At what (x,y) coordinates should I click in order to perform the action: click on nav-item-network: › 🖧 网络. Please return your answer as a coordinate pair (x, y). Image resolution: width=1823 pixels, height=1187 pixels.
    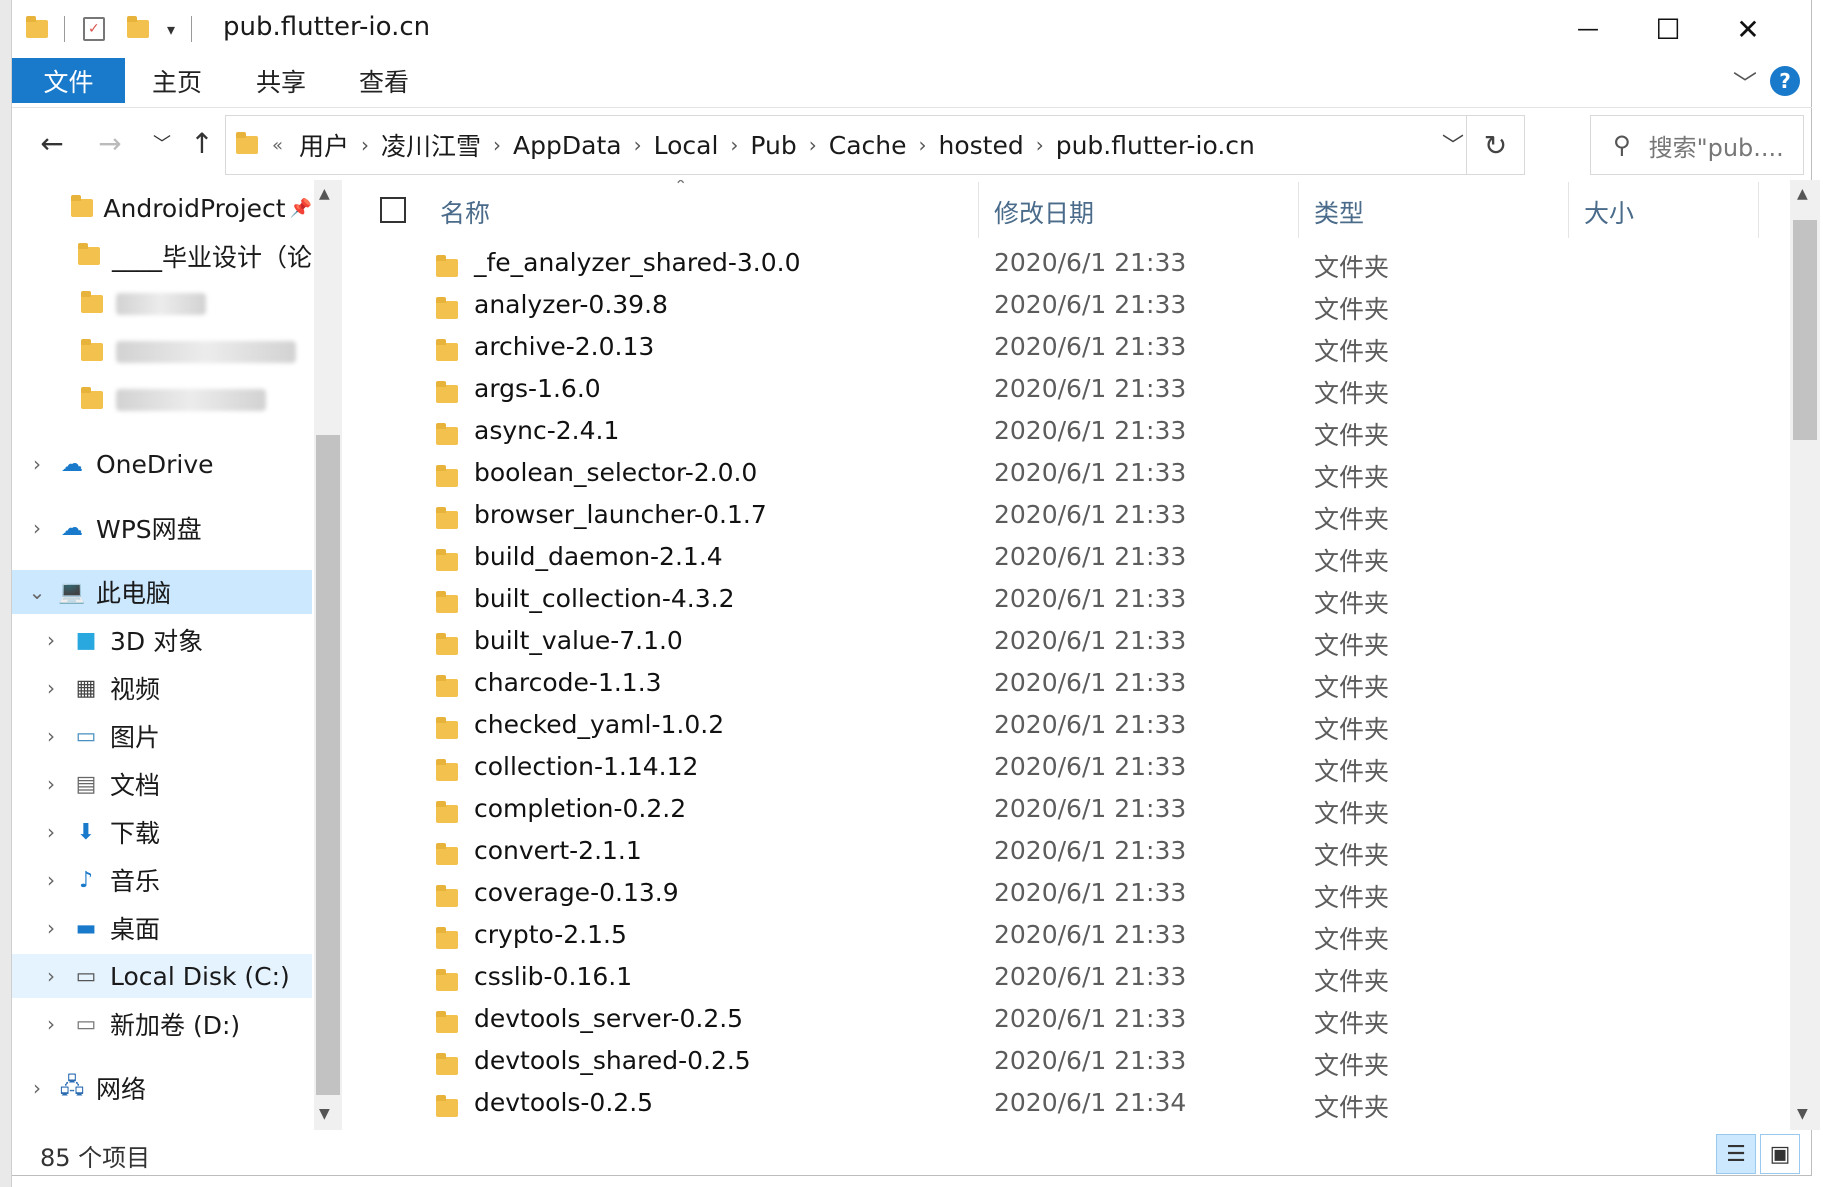
    Looking at the image, I should click on (162, 1088).